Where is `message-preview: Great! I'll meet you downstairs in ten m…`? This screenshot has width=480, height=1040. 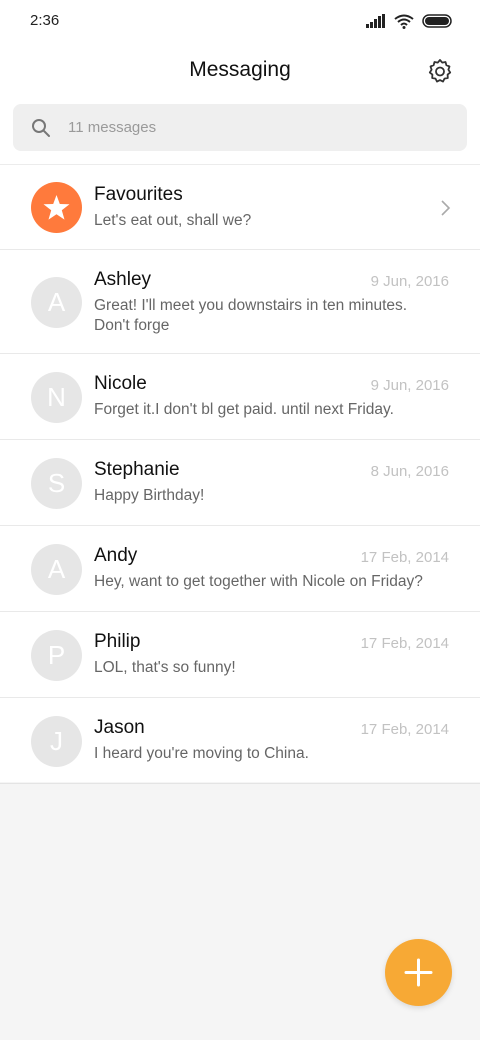
message-preview: Great! I'll meet you downstairs in ten m… is located at coordinates (251, 315).